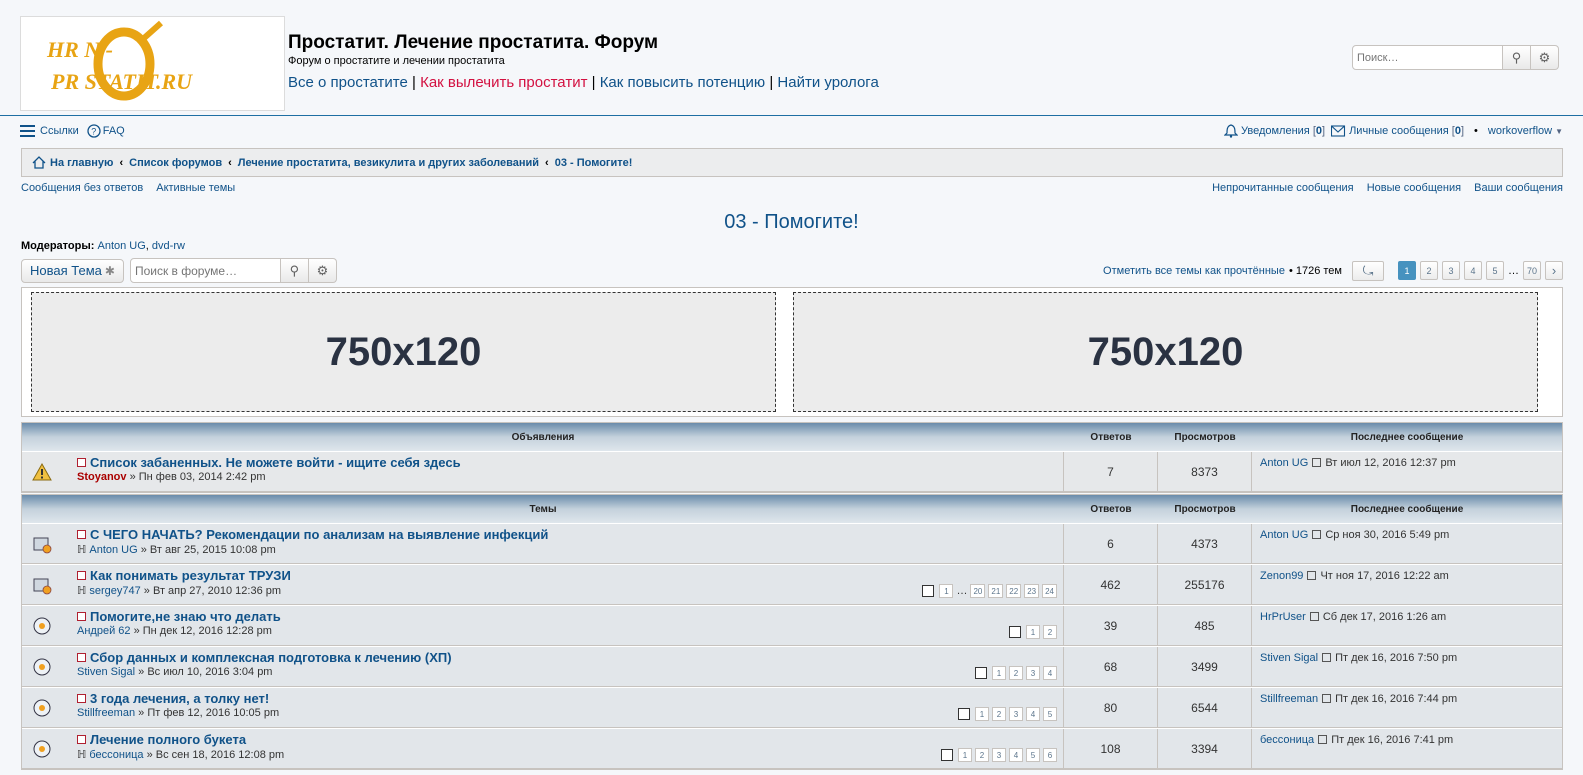 The width and height of the screenshot is (1583, 775). What do you see at coordinates (791, 222) in the screenshot?
I see `forum-title: 03 - Помогите!` at bounding box center [791, 222].